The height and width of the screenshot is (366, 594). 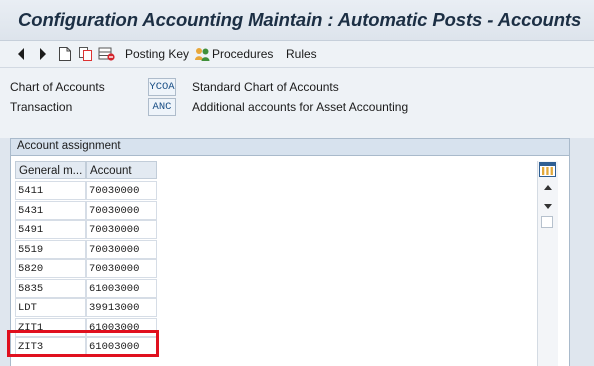 What do you see at coordinates (121, 170) in the screenshot?
I see `column-header-account: Account` at bounding box center [121, 170].